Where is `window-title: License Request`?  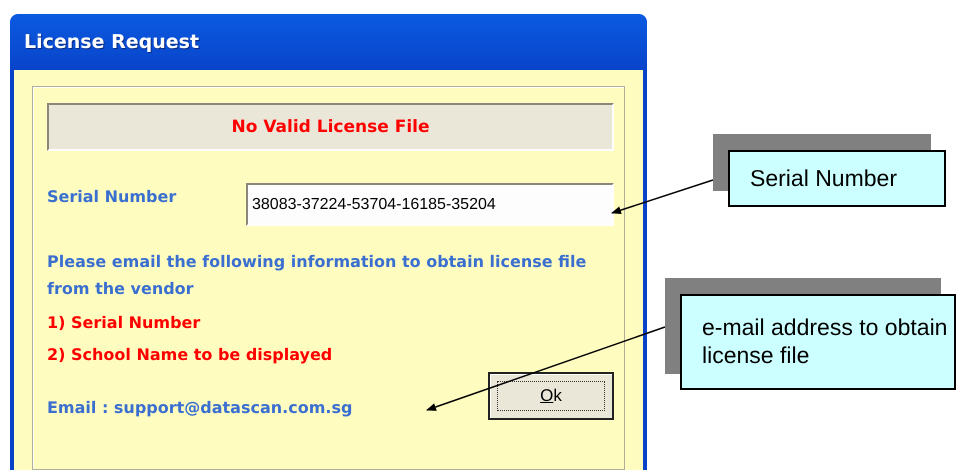
window-title: License Request is located at coordinates (111, 42).